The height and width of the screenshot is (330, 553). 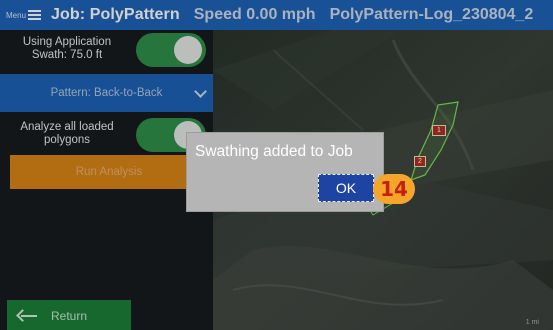 I want to click on step-number: 14, so click(x=394, y=189).